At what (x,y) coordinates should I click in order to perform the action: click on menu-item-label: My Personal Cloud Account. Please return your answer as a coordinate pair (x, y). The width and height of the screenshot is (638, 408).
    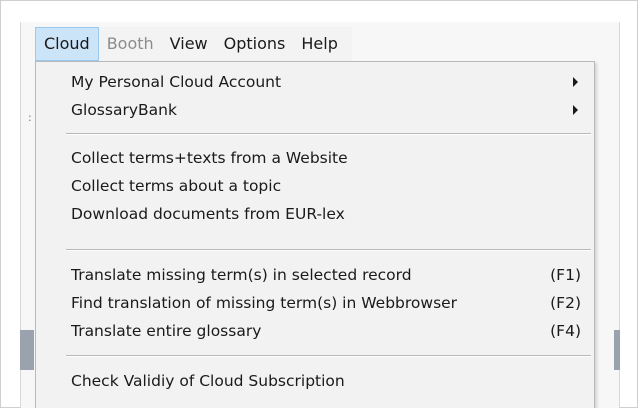
    Looking at the image, I should click on (176, 82).